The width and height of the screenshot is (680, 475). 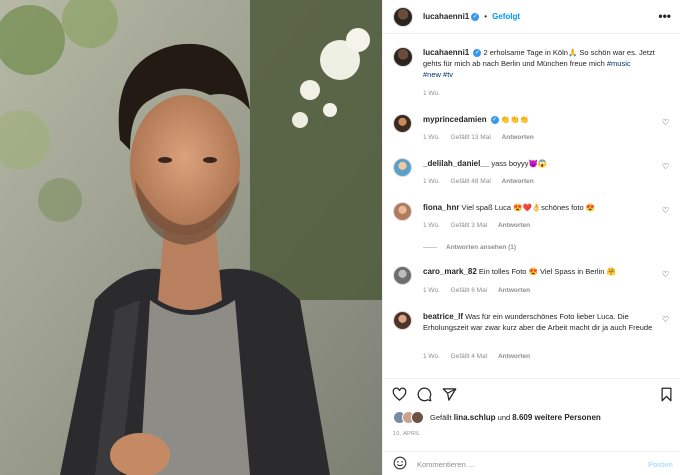 What do you see at coordinates (471, 137) in the screenshot?
I see `comment-likes: Gefällt 13 Mal` at bounding box center [471, 137].